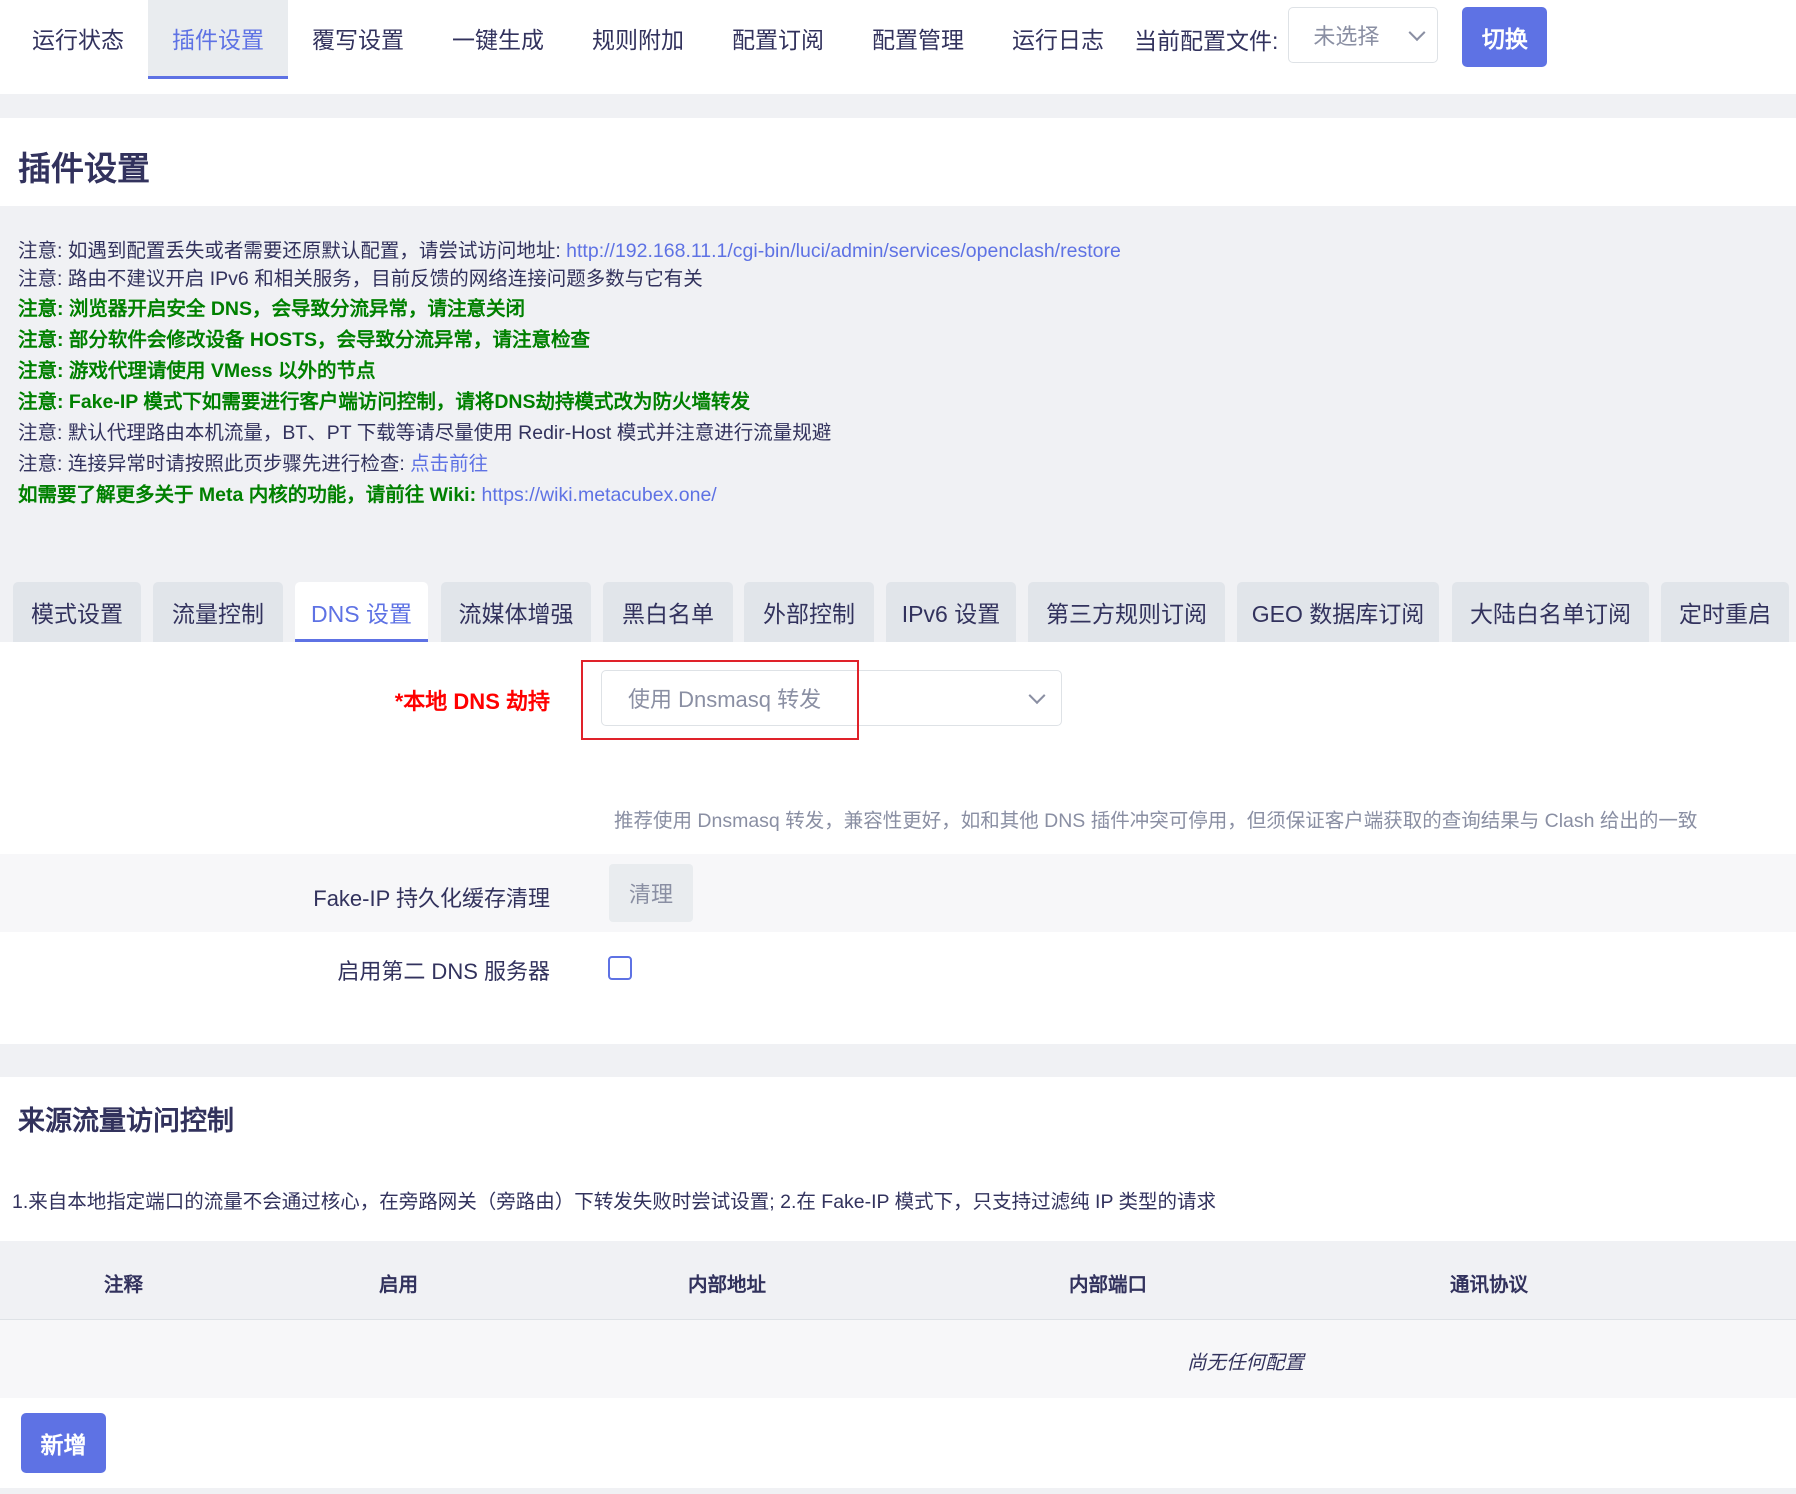 This screenshot has width=1796, height=1494. What do you see at coordinates (516, 612) in the screenshot?
I see `tab-streaming: 流媒体增强` at bounding box center [516, 612].